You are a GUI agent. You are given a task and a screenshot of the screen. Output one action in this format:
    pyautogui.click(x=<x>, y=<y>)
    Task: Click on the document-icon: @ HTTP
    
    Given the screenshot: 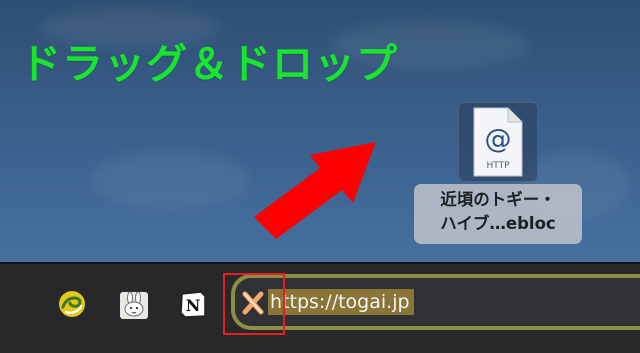 What is the action you would take?
    pyautogui.click(x=498, y=142)
    